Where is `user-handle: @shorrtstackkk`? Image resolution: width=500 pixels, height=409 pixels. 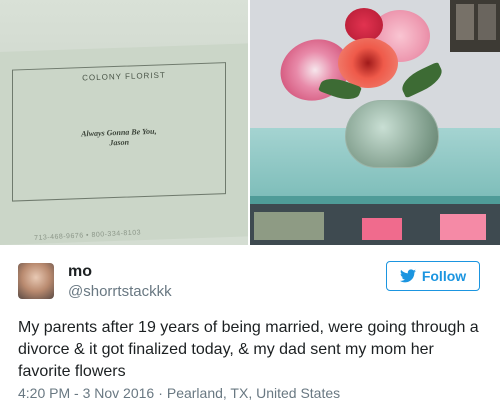 user-handle: @shorrtstackkk is located at coordinates (120, 291).